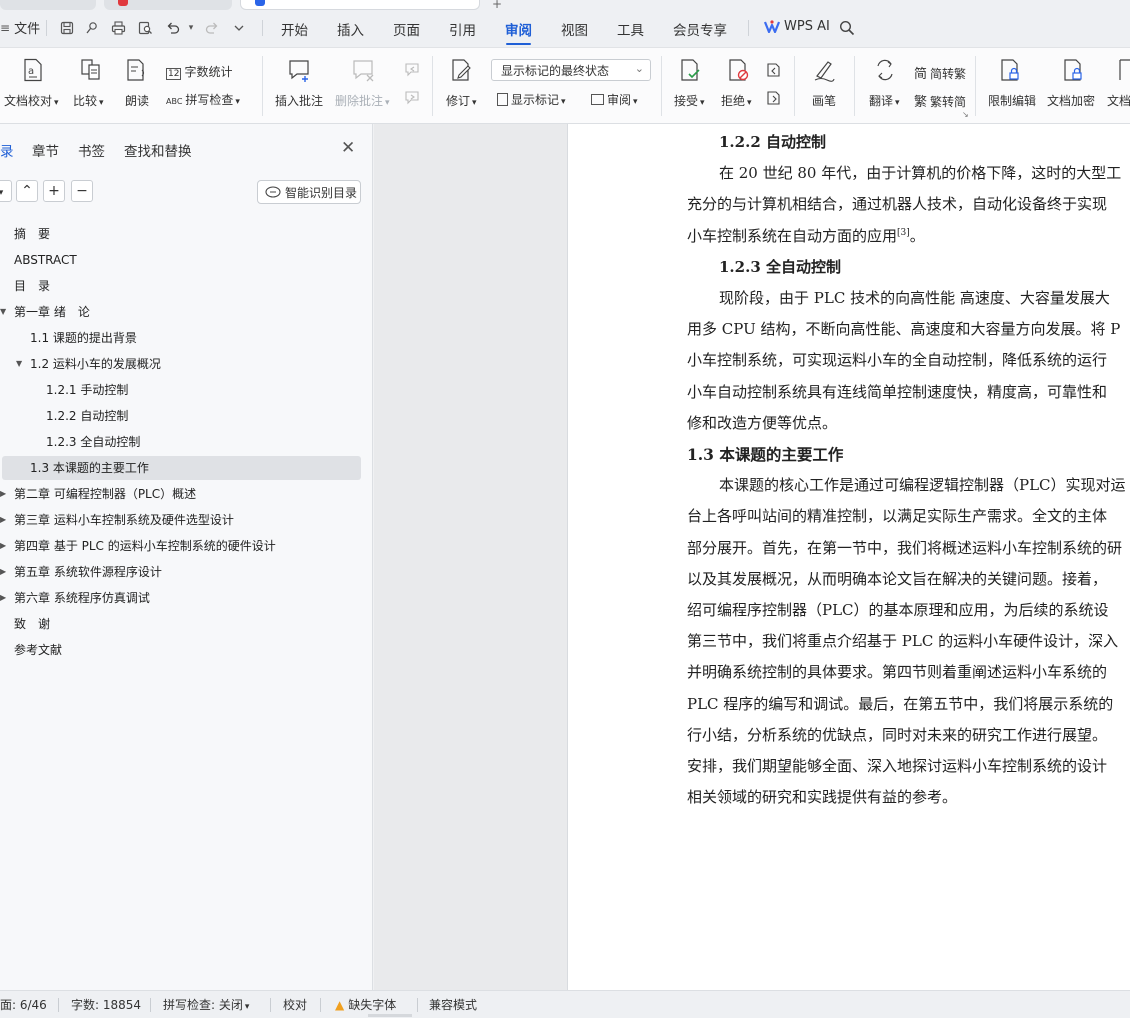 The image size is (1130, 1018). Describe the element at coordinates (897, 515) in the screenshot. I see `doc-text-line: 台上各呼叫站间的精准控制，以满足实际生产需求。全文的主体` at that location.